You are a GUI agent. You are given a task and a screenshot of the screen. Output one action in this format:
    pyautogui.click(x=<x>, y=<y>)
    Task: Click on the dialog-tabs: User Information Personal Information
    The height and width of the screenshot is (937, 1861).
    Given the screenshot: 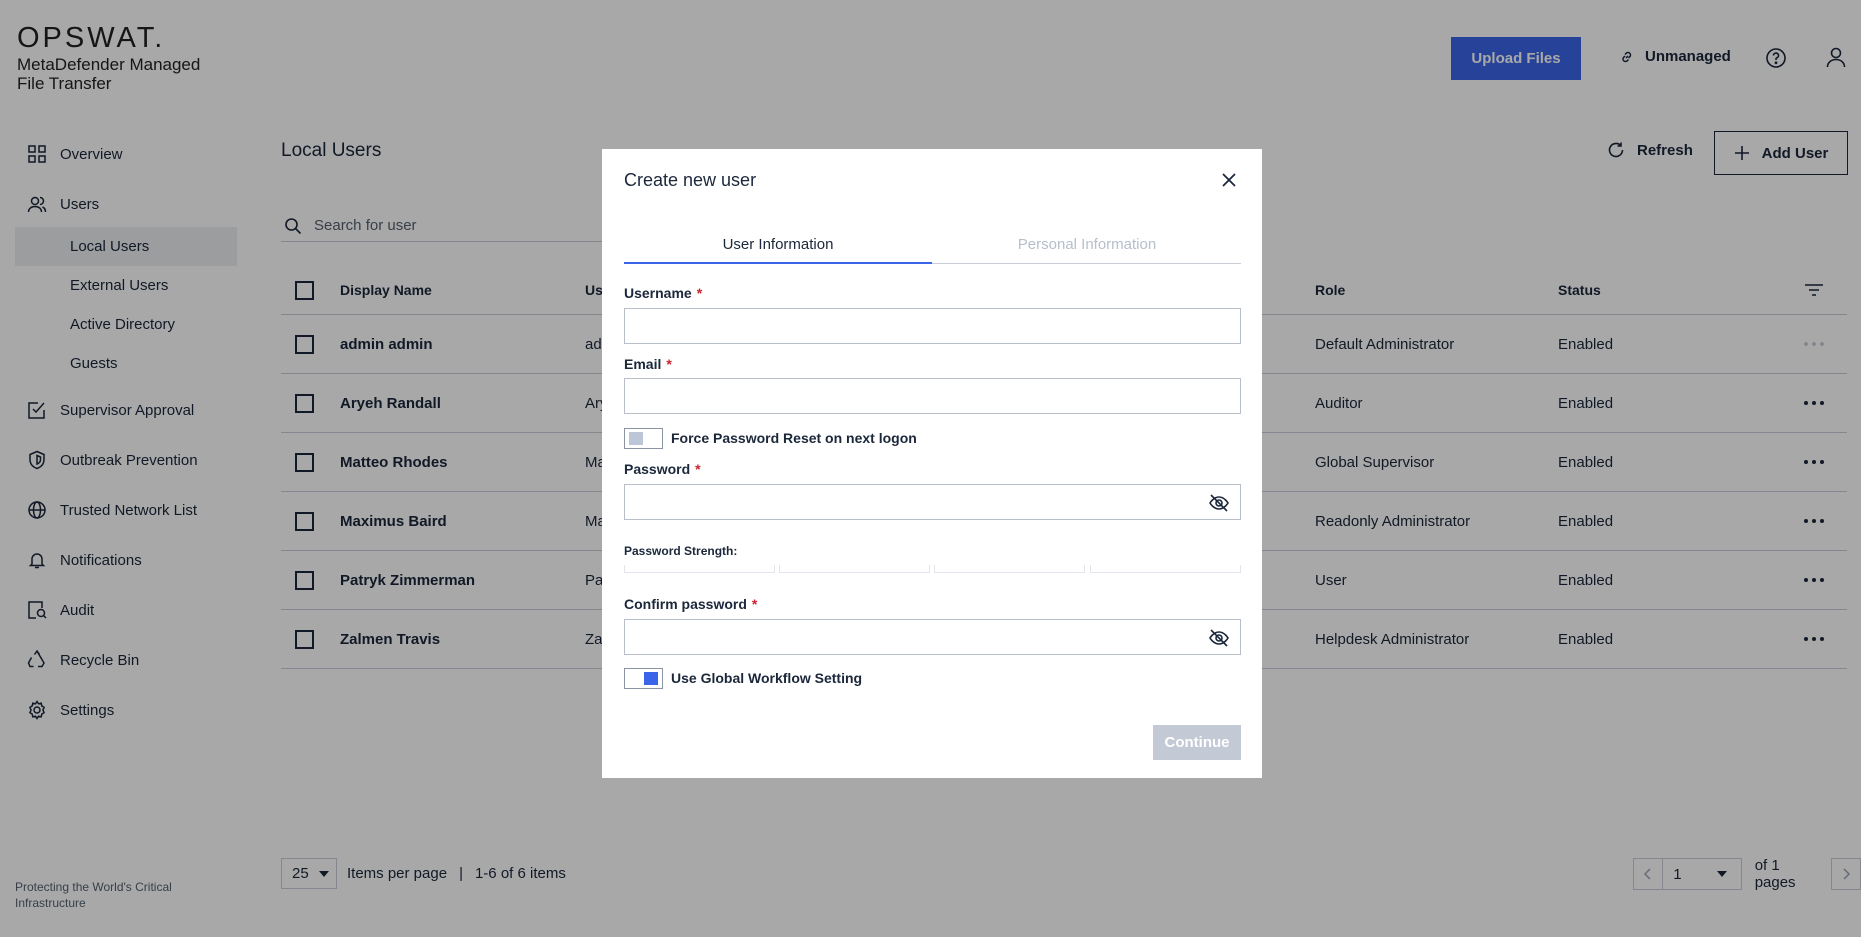 What is the action you would take?
    pyautogui.click(x=932, y=250)
    